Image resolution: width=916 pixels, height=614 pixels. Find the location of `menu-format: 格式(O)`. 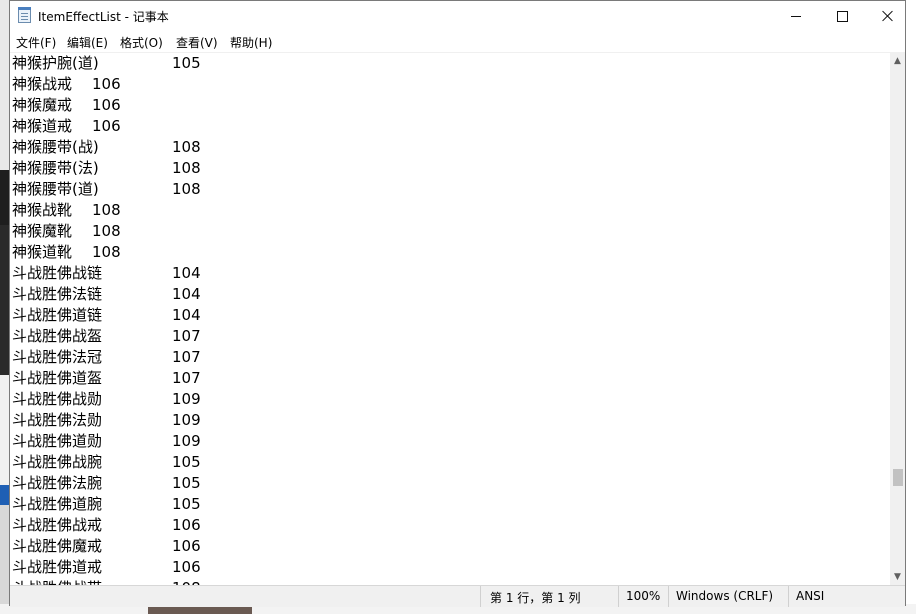

menu-format: 格式(O) is located at coordinates (141, 42).